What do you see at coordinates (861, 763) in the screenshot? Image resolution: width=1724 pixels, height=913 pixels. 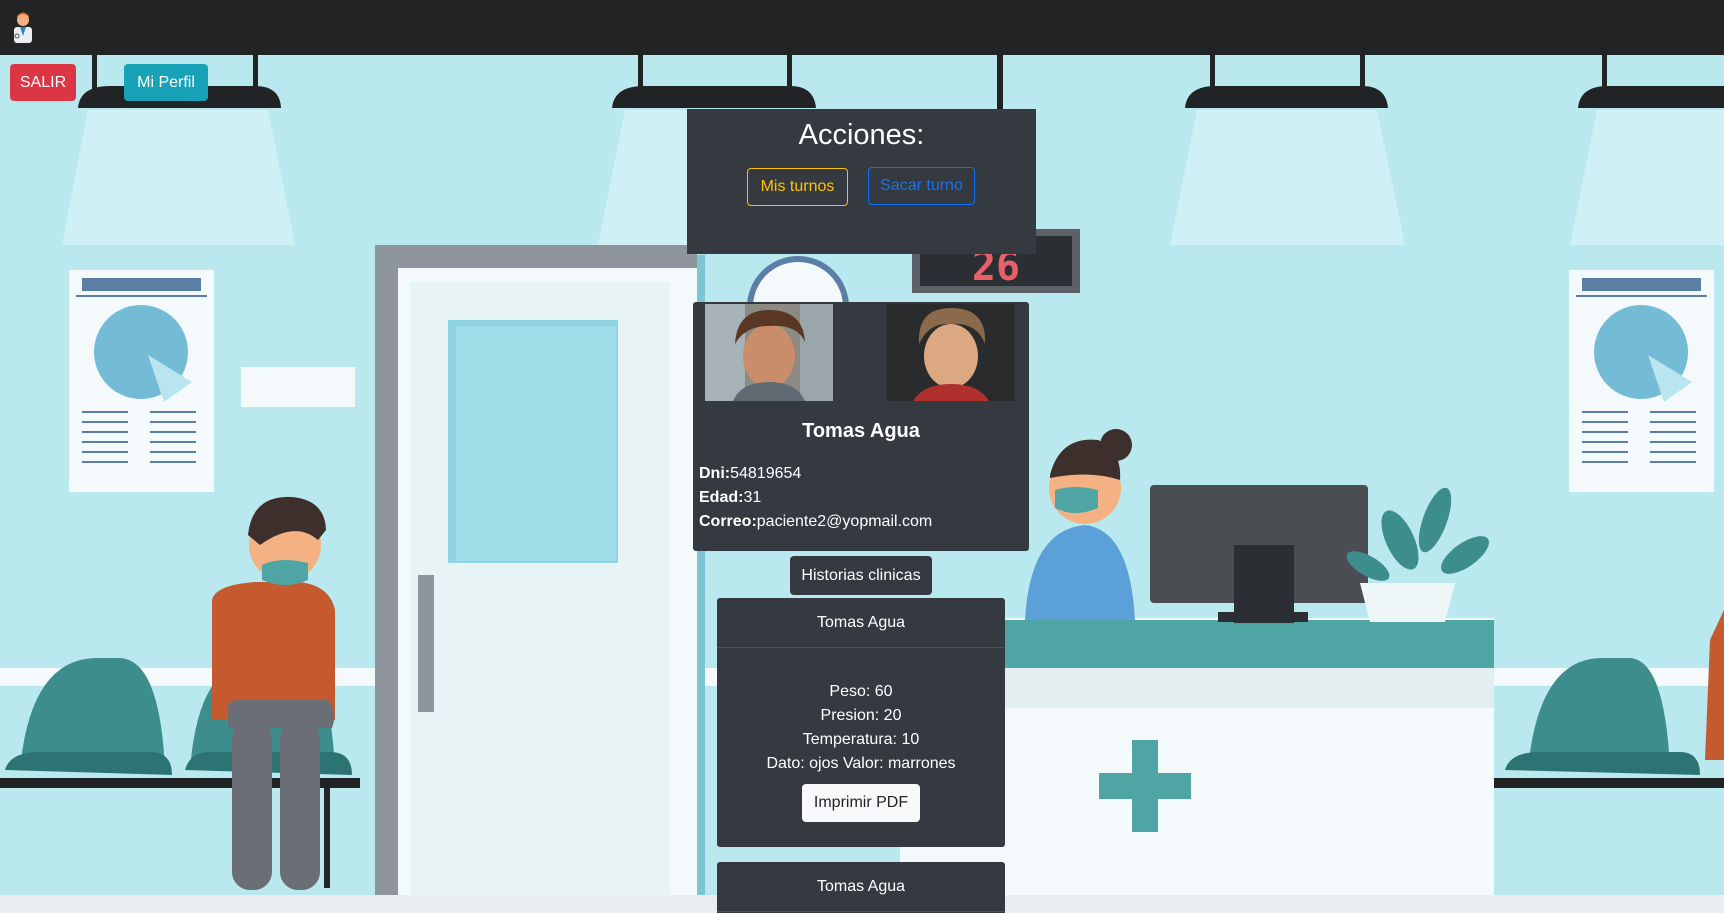 I see `record-extra-data: Dato: ojos Valor: marrones` at bounding box center [861, 763].